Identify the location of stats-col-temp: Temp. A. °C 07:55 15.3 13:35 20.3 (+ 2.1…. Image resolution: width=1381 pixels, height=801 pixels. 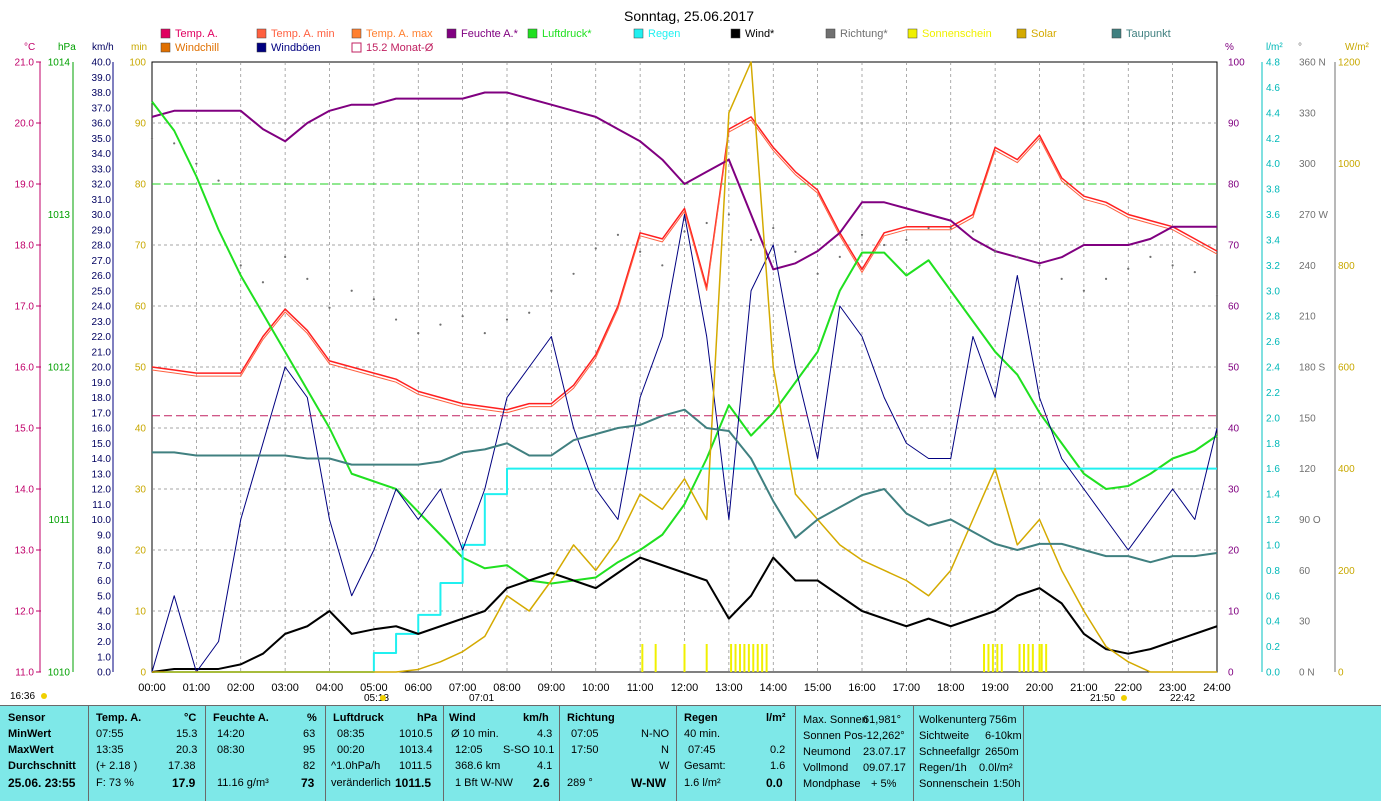
(147, 753).